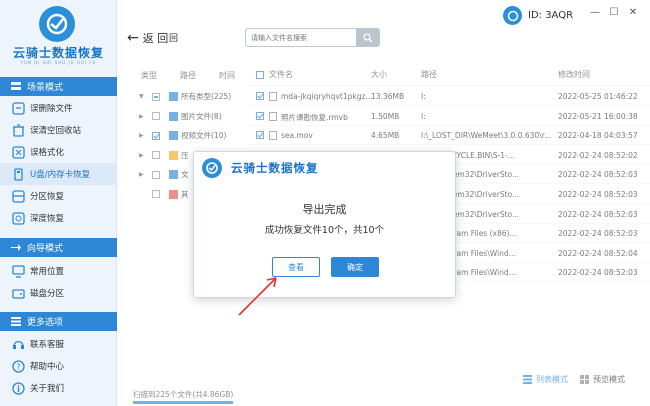 This screenshot has width=650, height=406. I want to click on sidebar-item-help-center: ? 帮助中心, so click(58, 366).